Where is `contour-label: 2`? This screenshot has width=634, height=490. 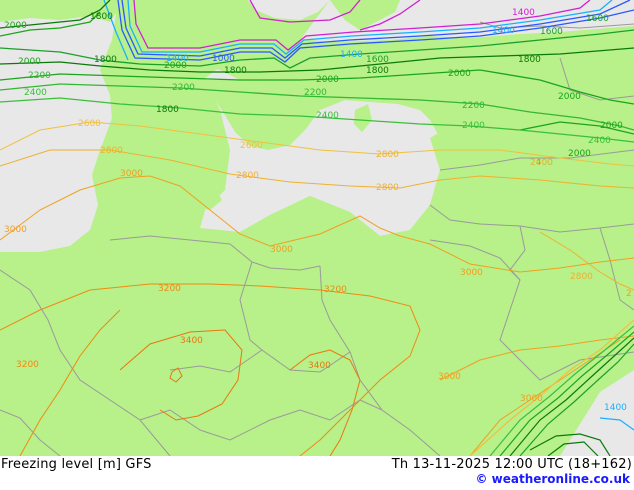
contour-label: 2 is located at coordinates (629, 294).